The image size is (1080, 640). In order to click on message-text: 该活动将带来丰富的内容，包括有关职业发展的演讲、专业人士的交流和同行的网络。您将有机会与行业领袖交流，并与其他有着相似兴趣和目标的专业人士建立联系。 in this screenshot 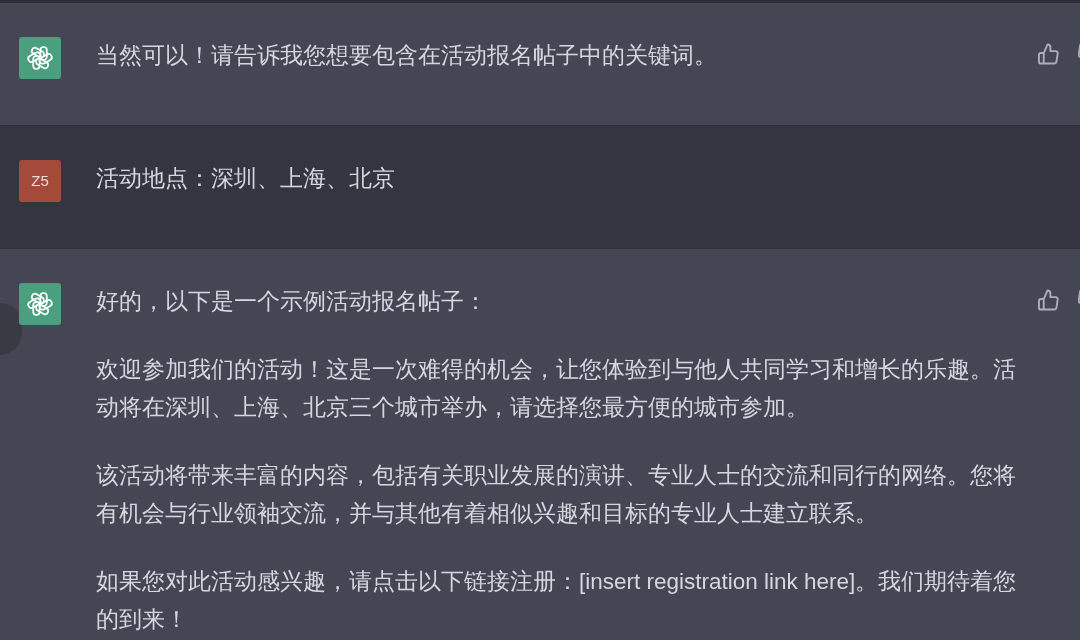, I will do `click(556, 495)`.